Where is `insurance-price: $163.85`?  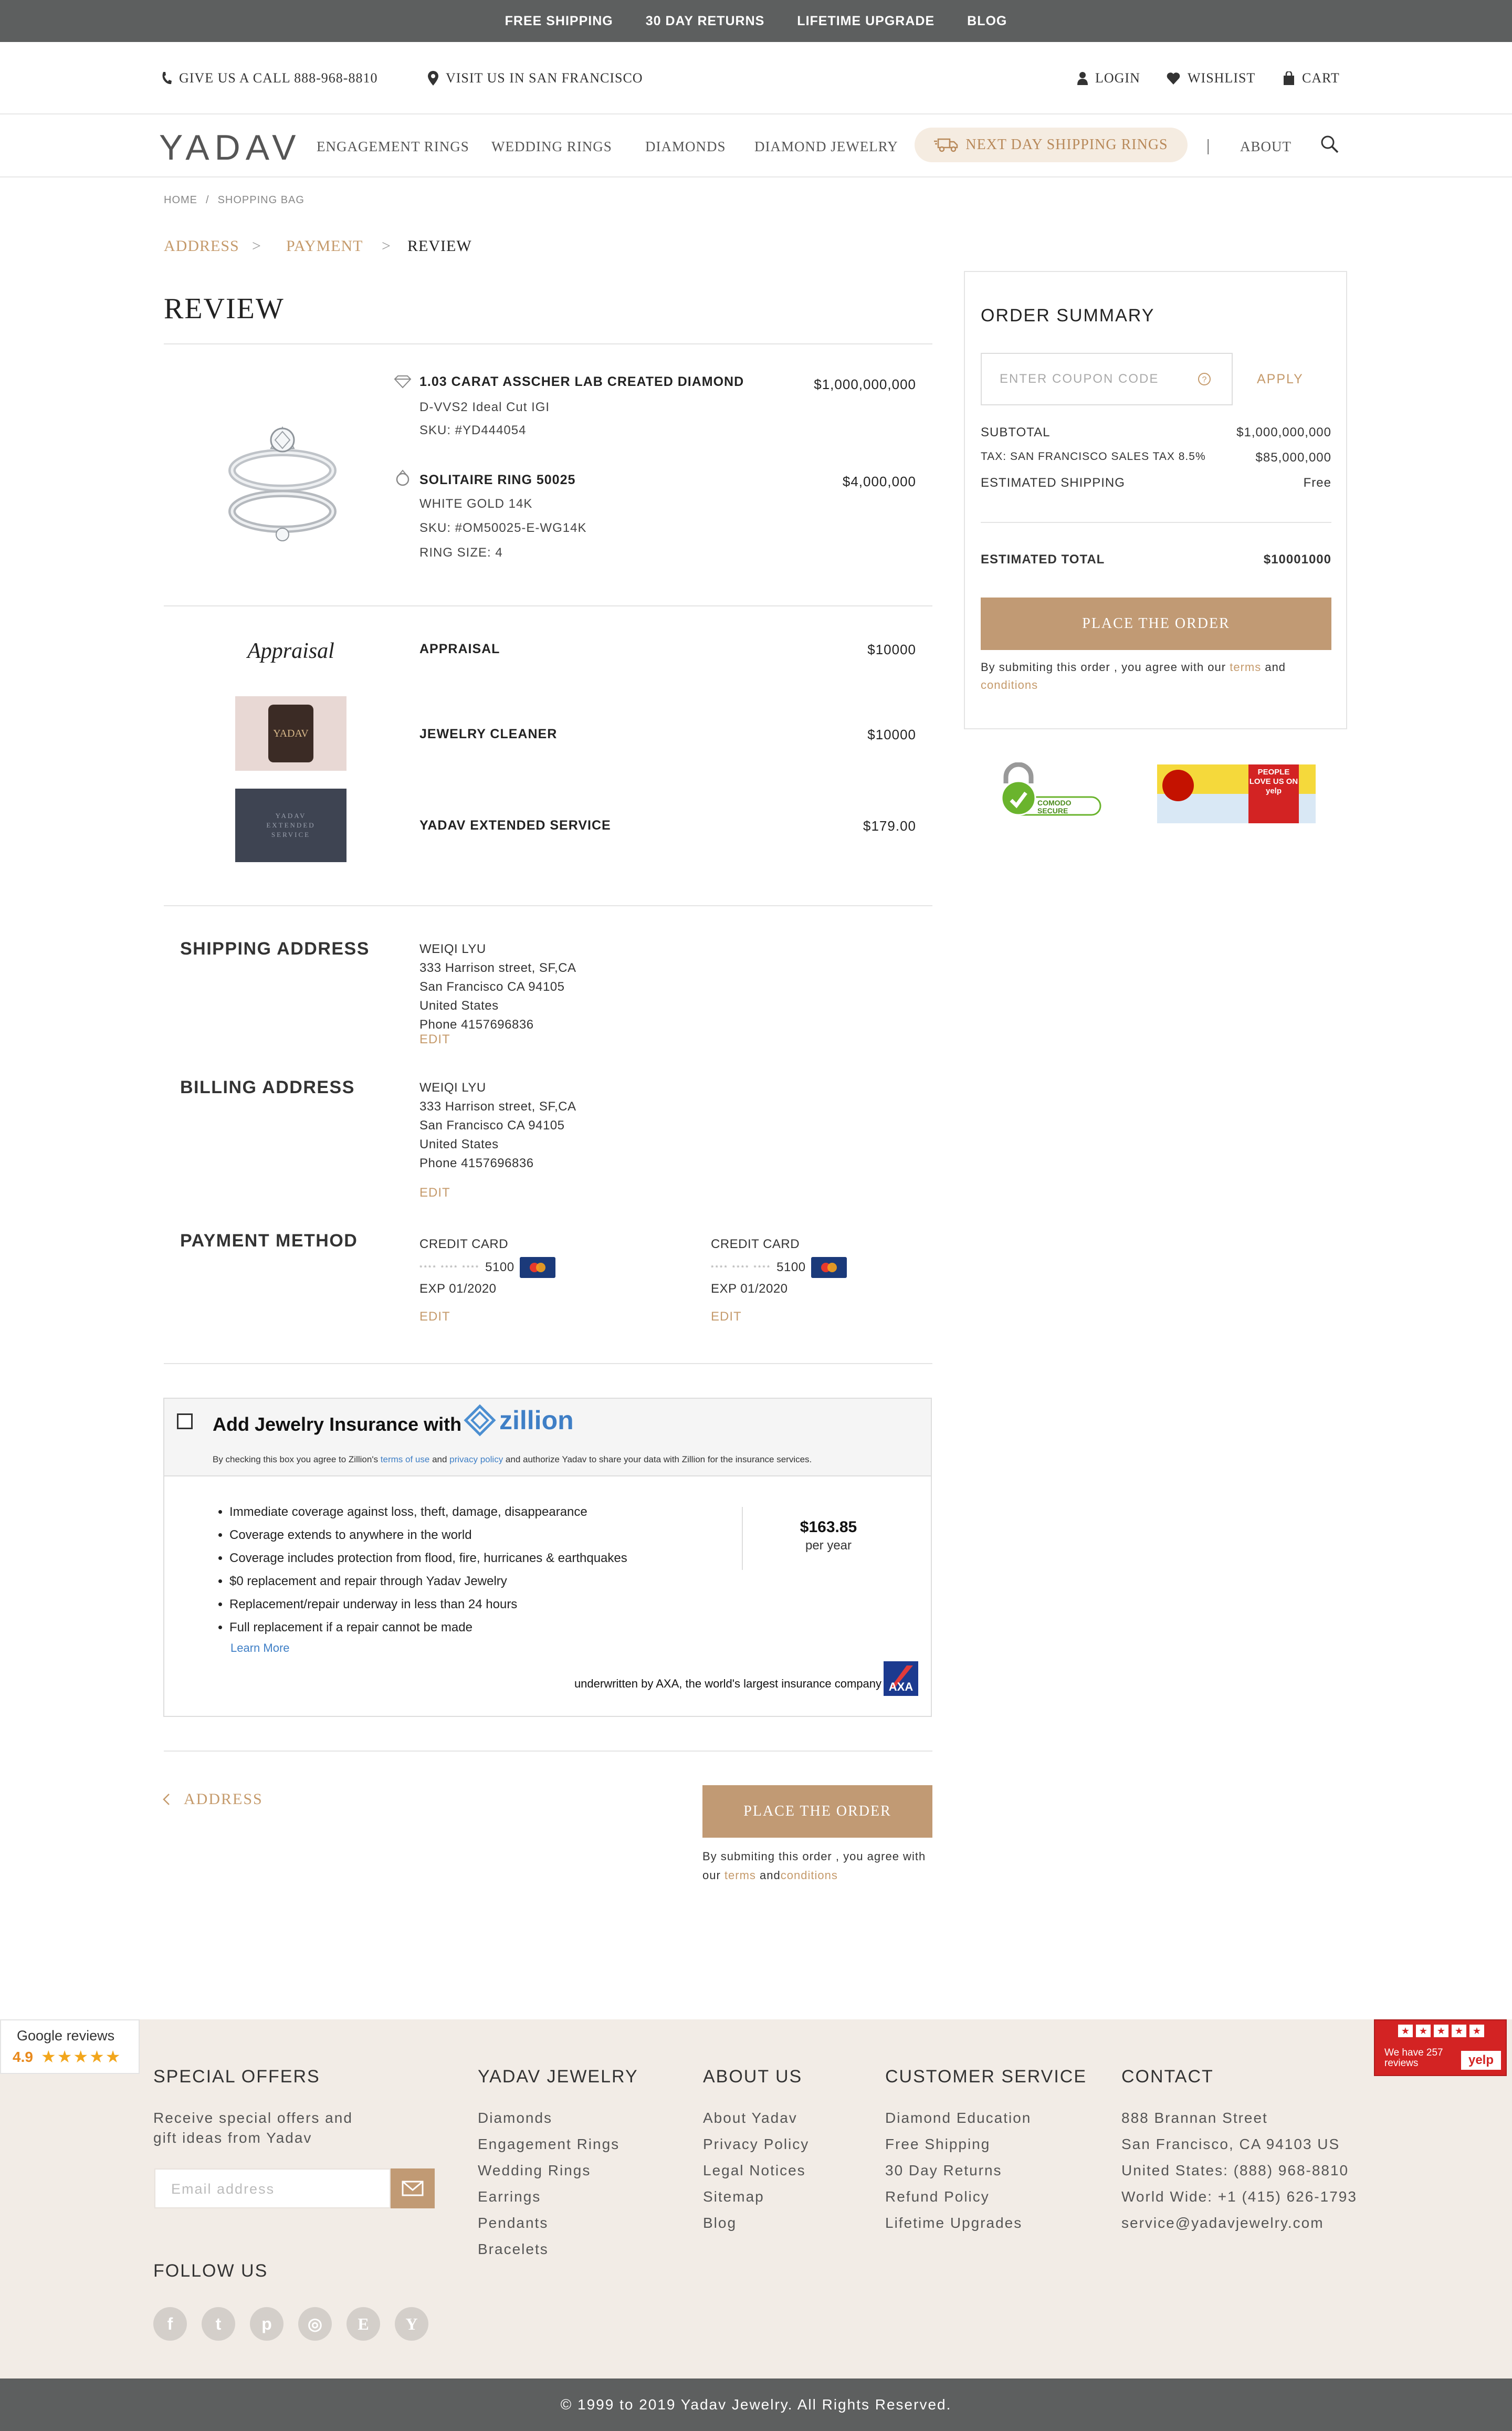
insurance-price: $163.85 is located at coordinates (828, 1527).